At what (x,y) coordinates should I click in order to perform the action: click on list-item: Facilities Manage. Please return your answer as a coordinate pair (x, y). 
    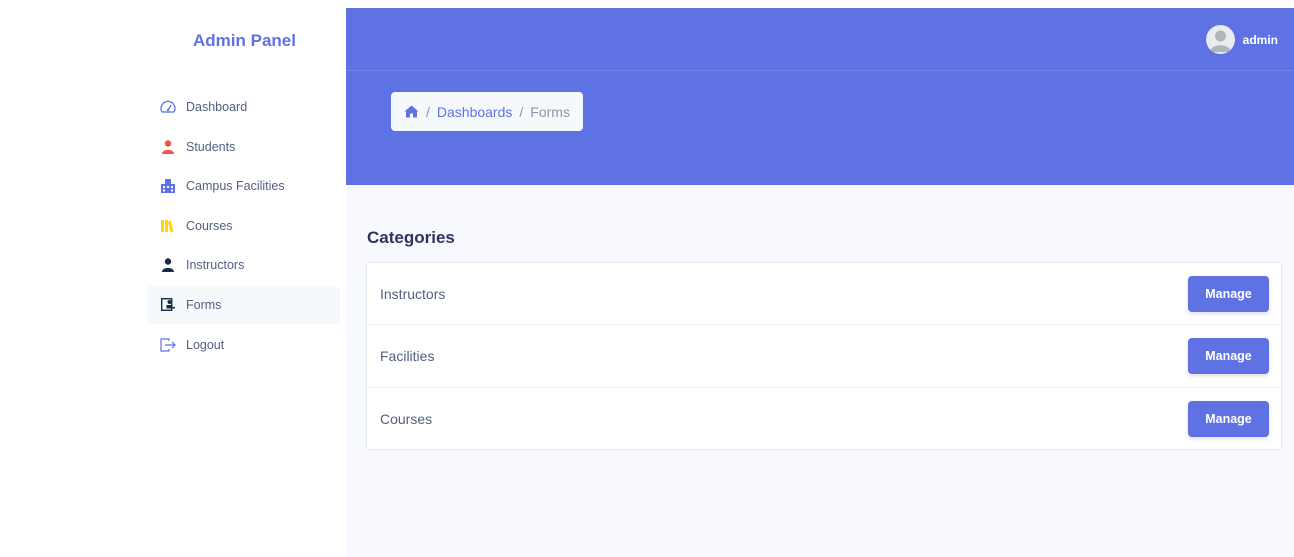
    Looking at the image, I should click on (824, 356).